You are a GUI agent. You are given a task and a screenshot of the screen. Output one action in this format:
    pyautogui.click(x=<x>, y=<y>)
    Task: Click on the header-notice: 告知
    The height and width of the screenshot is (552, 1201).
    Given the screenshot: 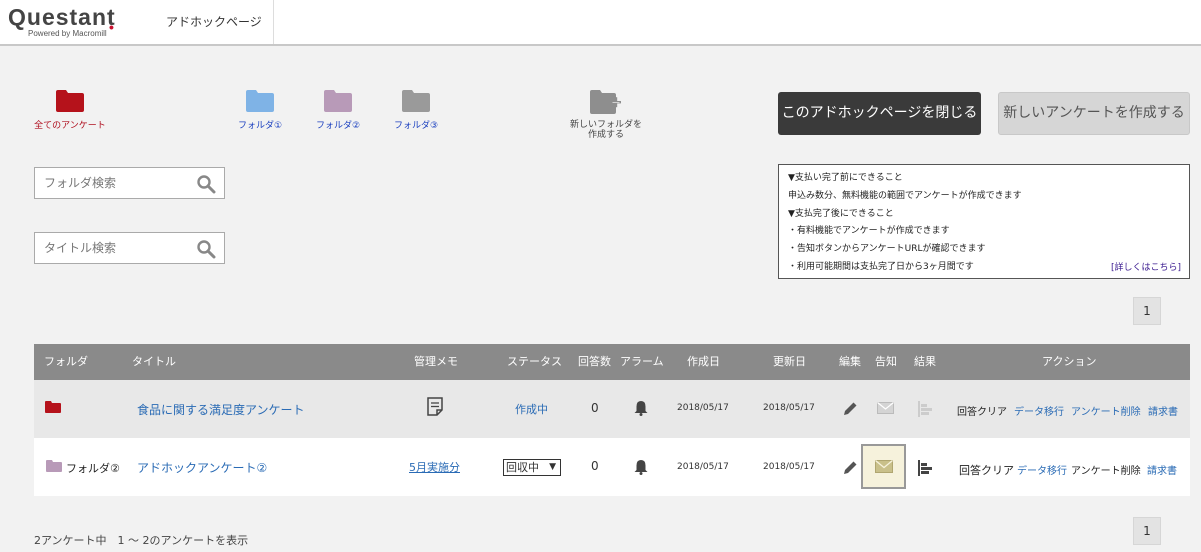 What is the action you would take?
    pyautogui.click(x=886, y=361)
    